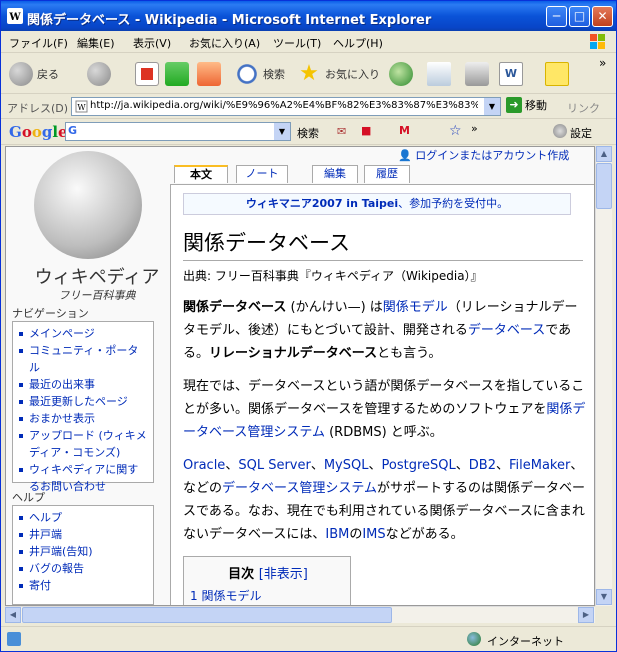 Image resolution: width=617 pixels, height=652 pixels. I want to click on google-search-button: 検索, so click(308, 133).